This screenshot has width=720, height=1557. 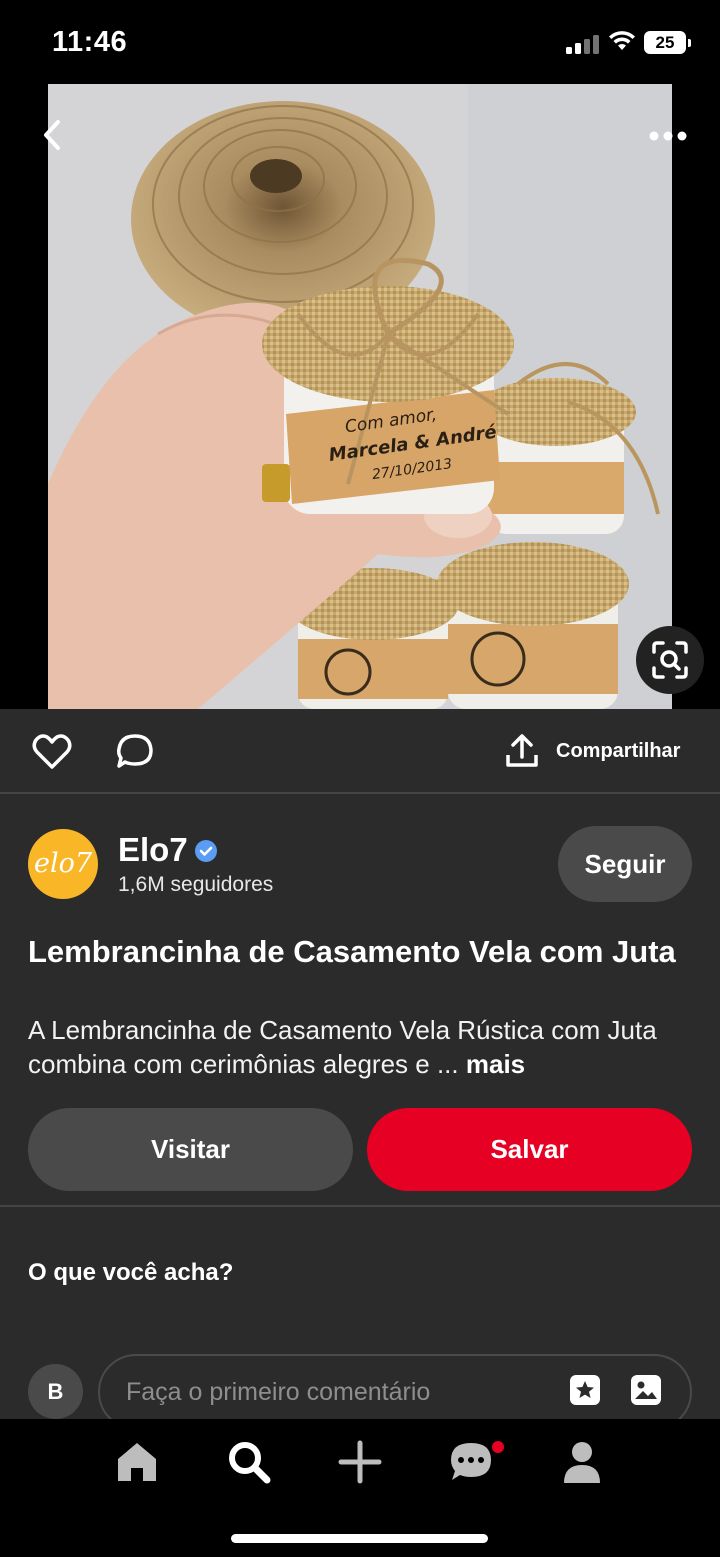 What do you see at coordinates (55, 1391) in the screenshot?
I see `user-avatar: B` at bounding box center [55, 1391].